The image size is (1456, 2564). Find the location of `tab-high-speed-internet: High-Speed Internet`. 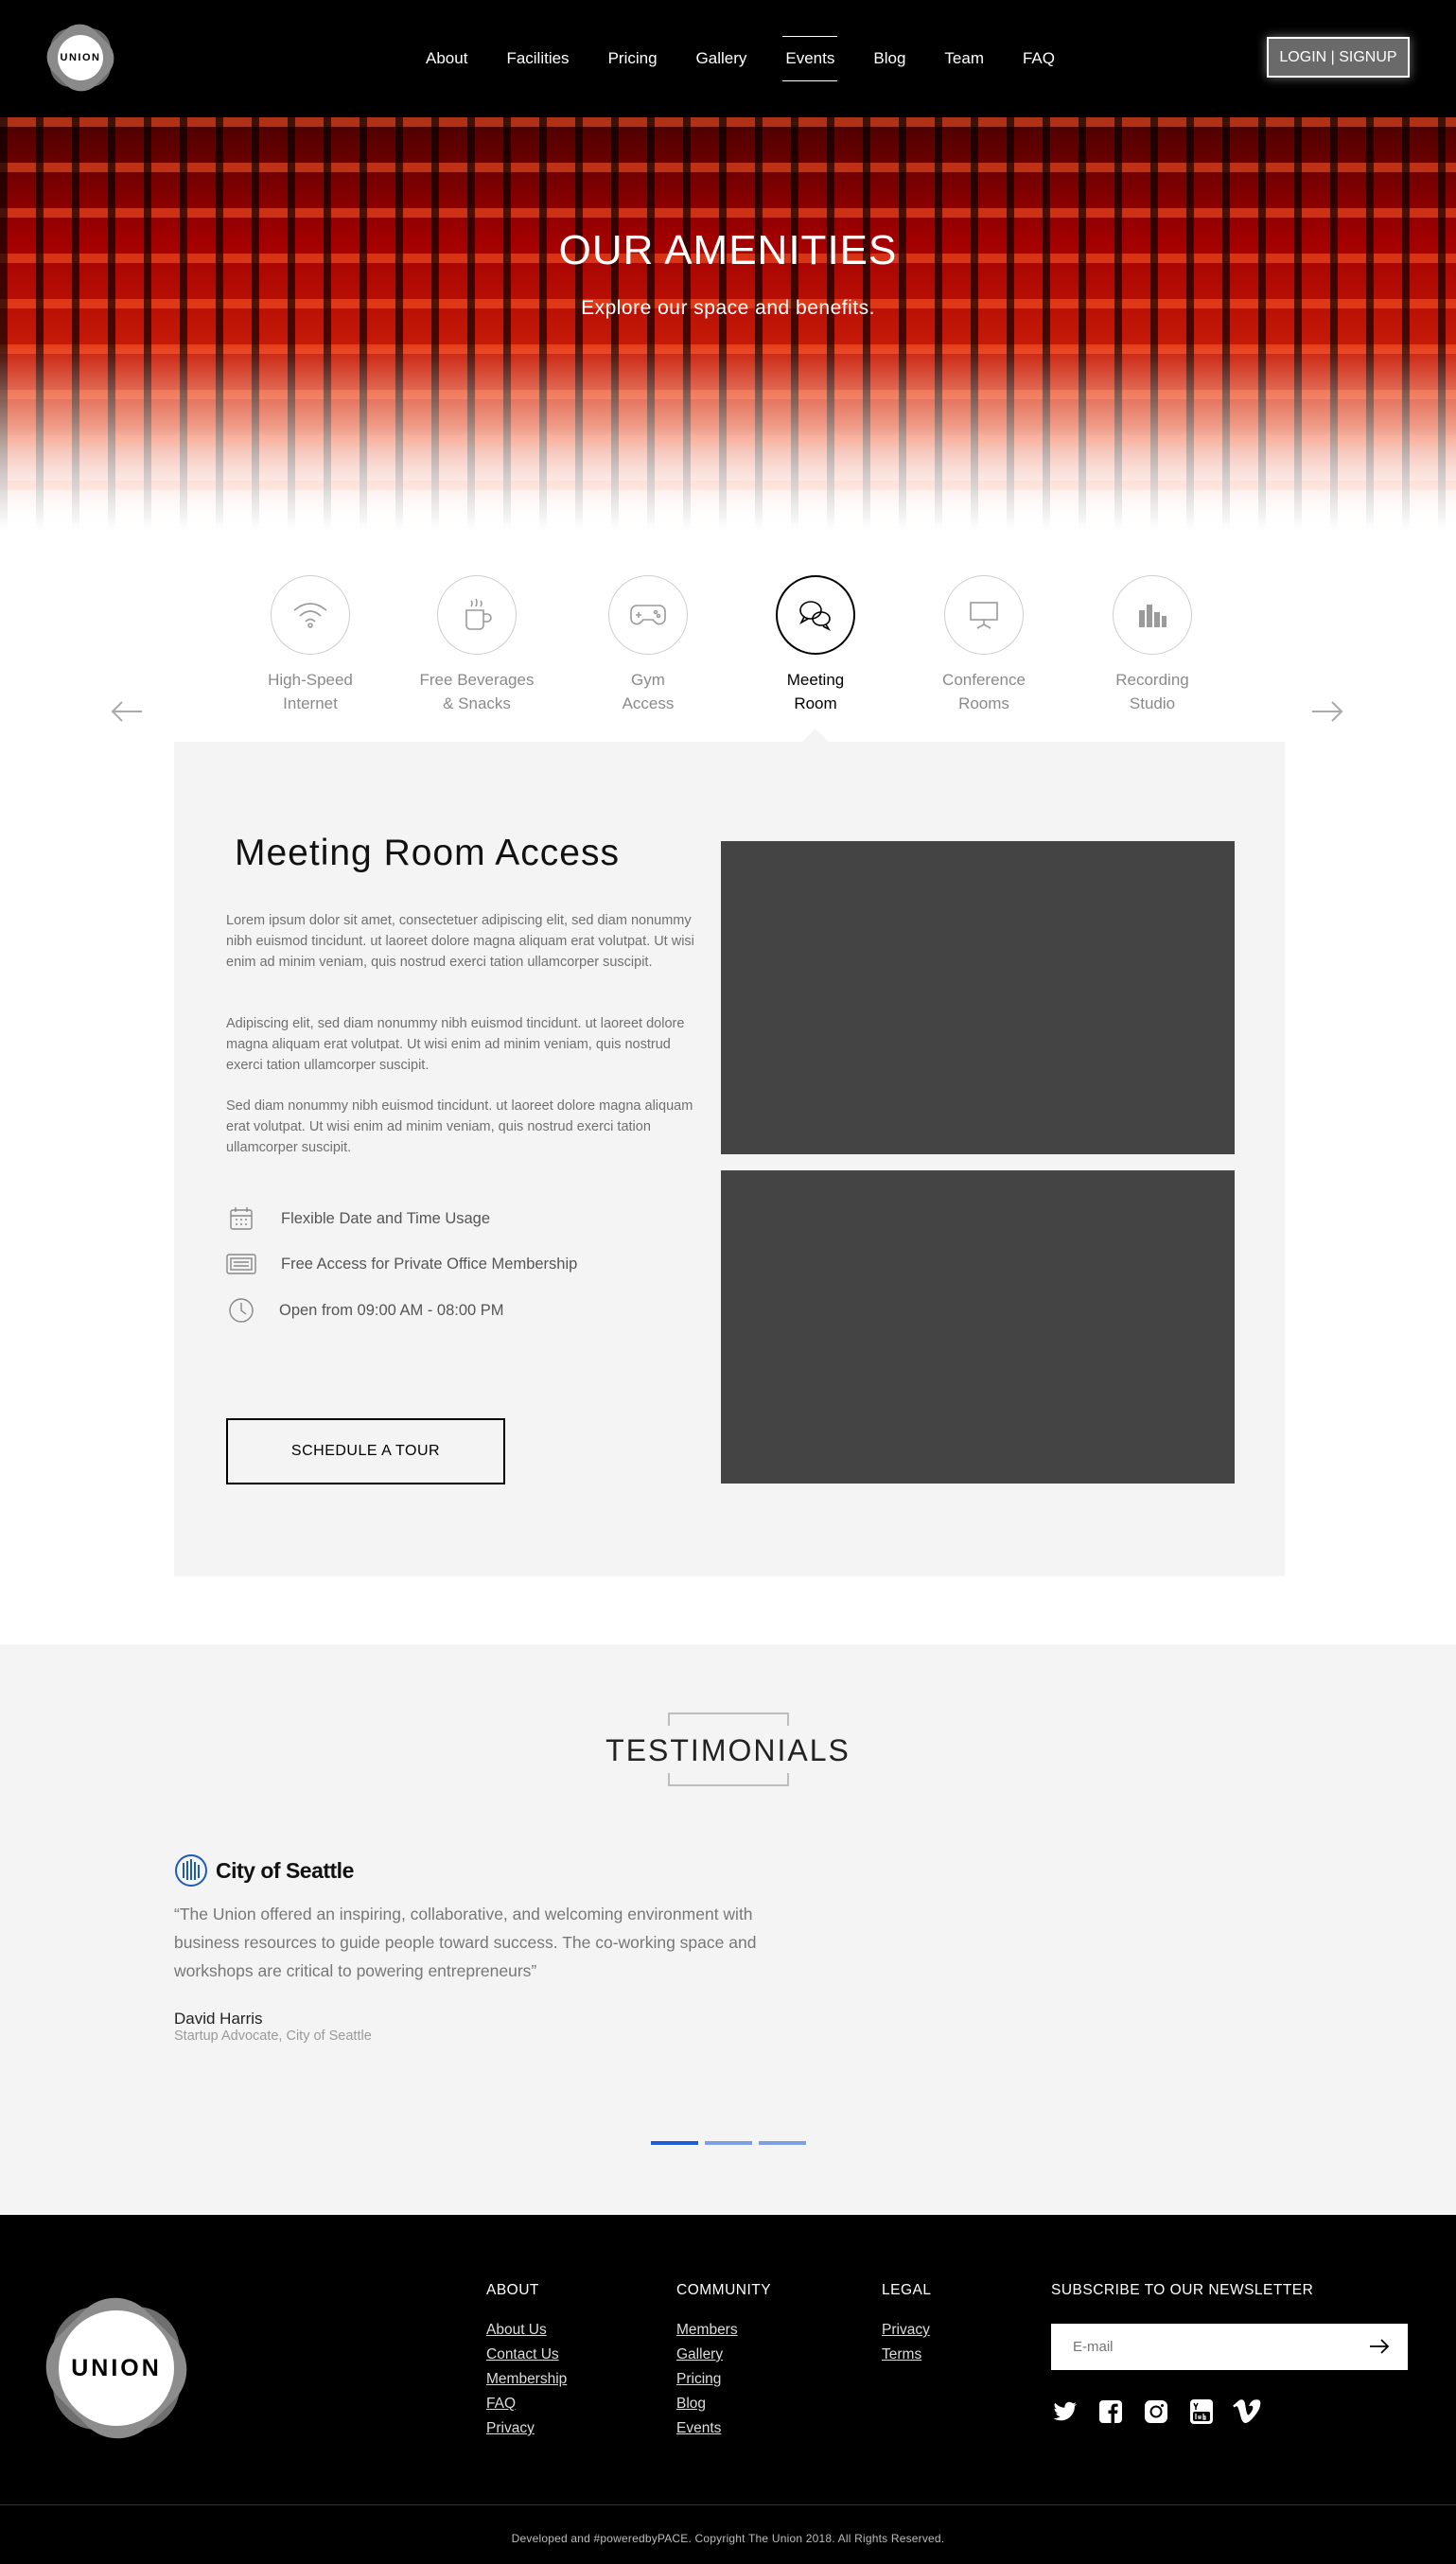

tab-high-speed-internet: High-Speed Internet is located at coordinates (310, 641).